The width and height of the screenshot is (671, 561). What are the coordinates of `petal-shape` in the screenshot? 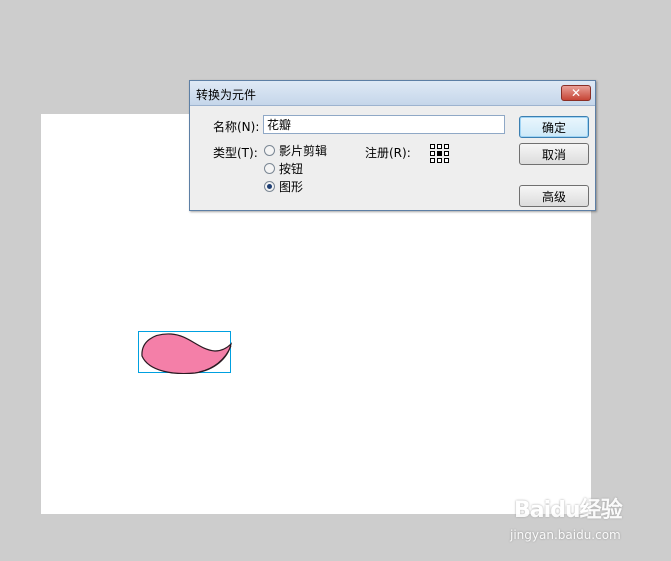 It's located at (185, 353).